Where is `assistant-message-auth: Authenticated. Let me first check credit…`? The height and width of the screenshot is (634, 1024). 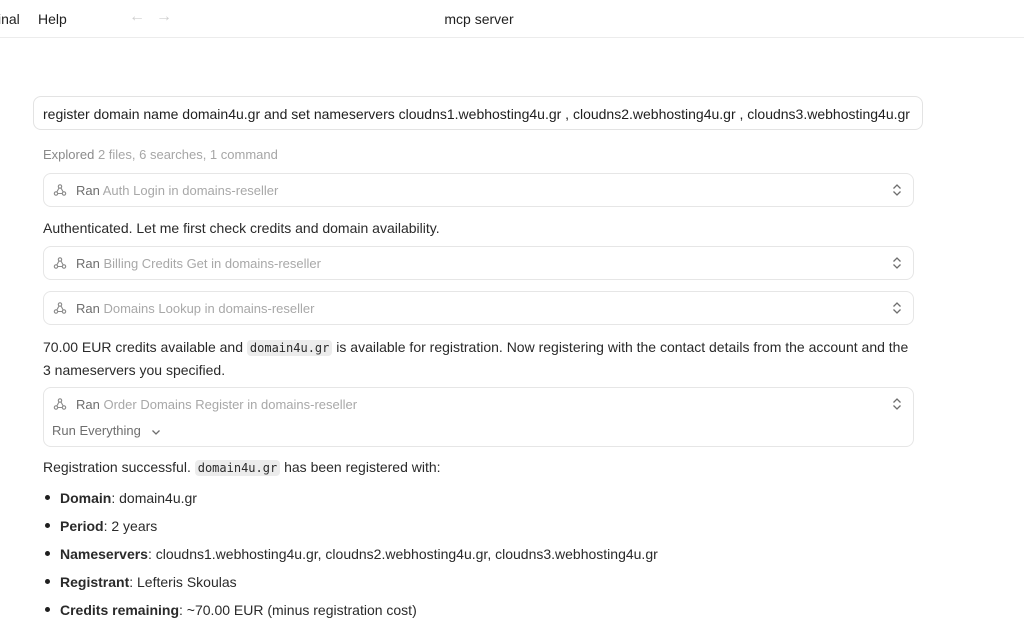
assistant-message-auth: Authenticated. Let me first check credit… is located at coordinates (241, 228).